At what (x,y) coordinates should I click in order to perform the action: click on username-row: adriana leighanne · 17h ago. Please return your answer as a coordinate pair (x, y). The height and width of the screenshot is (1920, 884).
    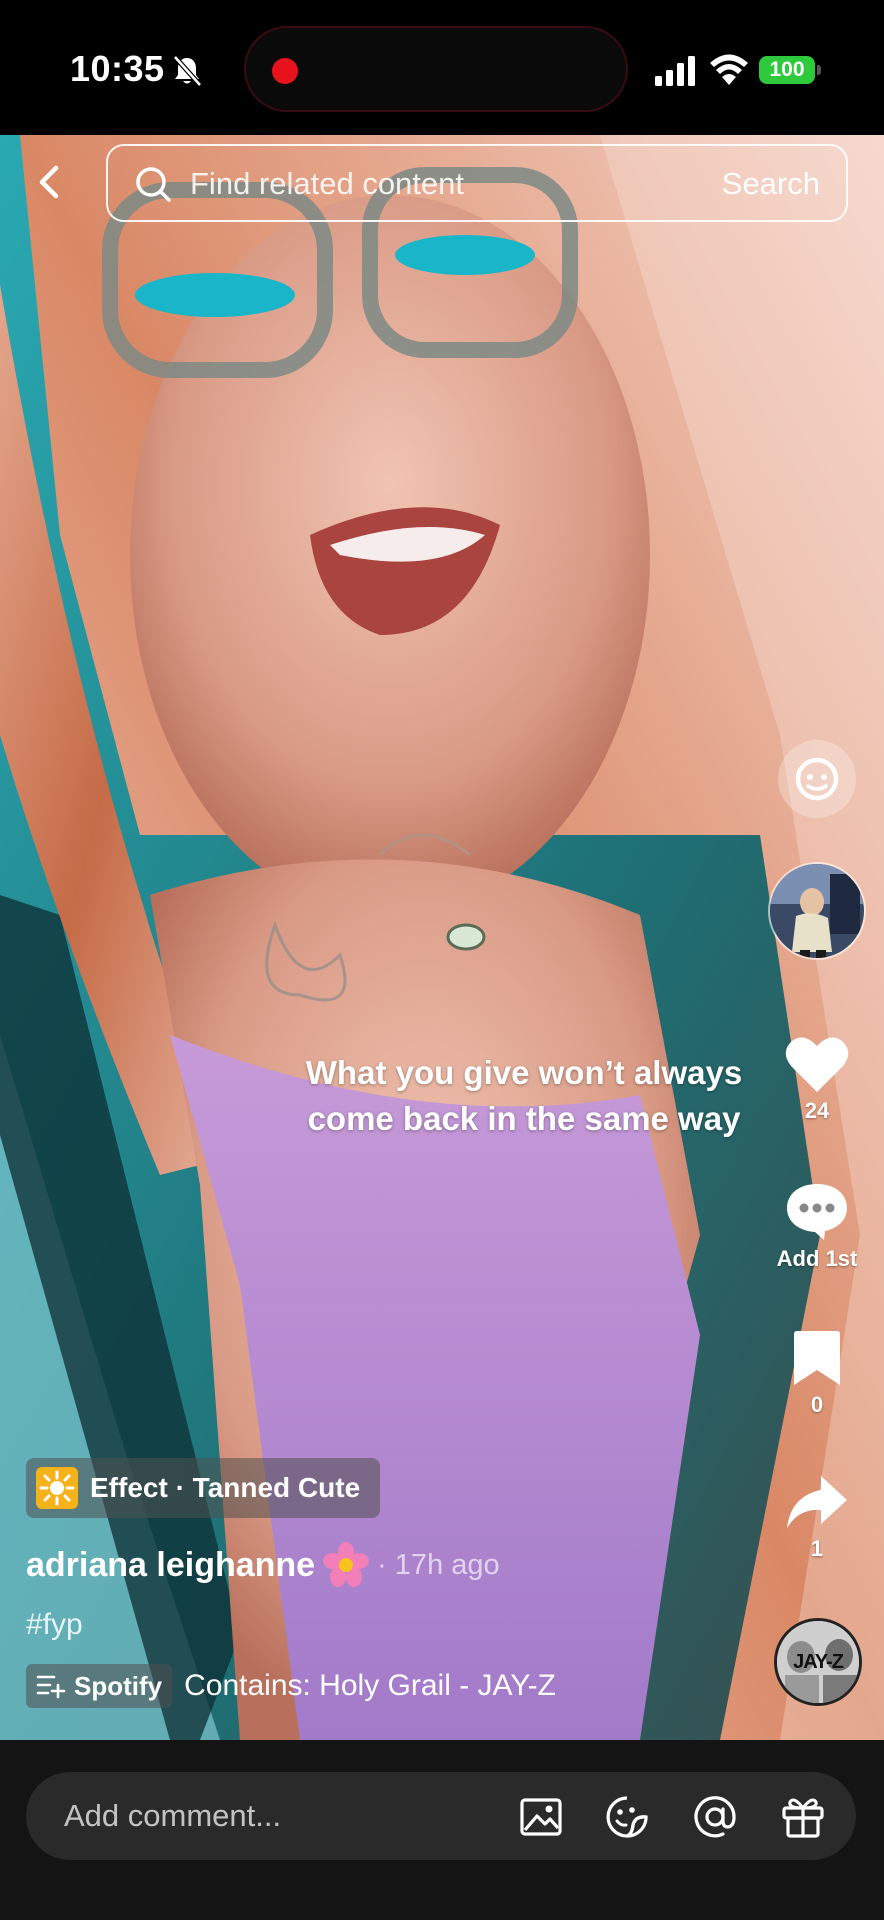
    Looking at the image, I should click on (263, 1565).